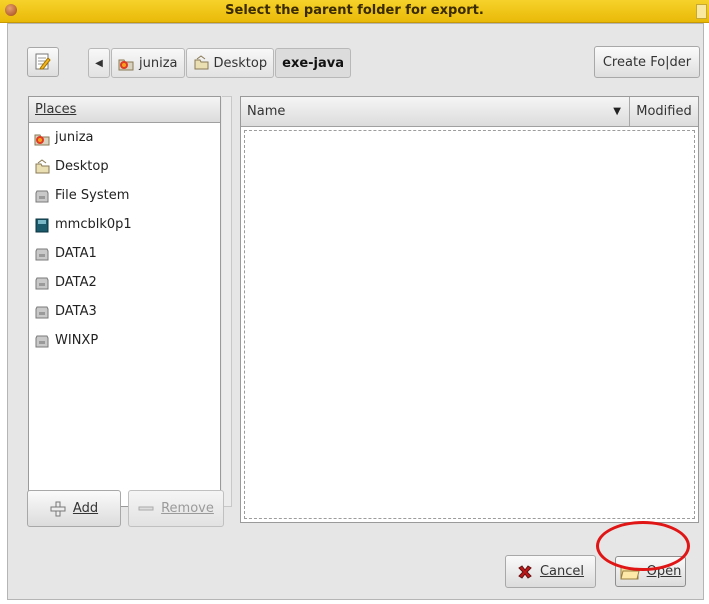 The image size is (709, 604). What do you see at coordinates (158, 63) in the screenshot?
I see `path-label-home: juniza` at bounding box center [158, 63].